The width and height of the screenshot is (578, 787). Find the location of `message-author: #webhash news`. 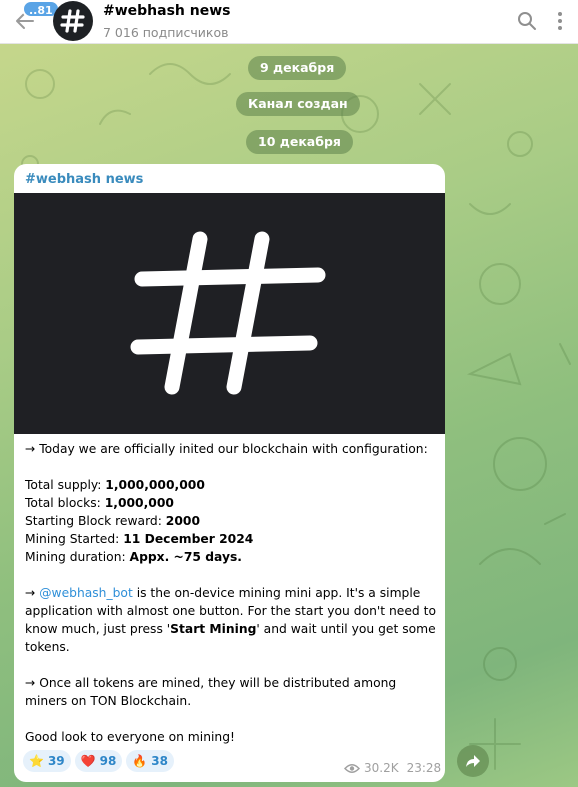

message-author: #webhash news is located at coordinates (84, 179).